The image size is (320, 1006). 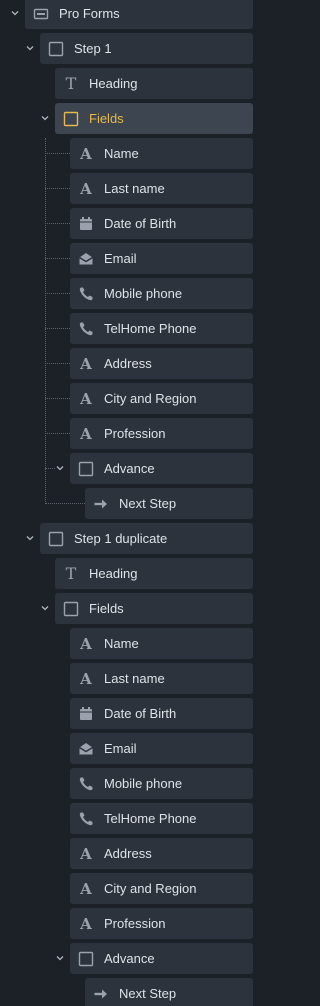 I want to click on toggle-pro-forms, so click(x=15, y=13).